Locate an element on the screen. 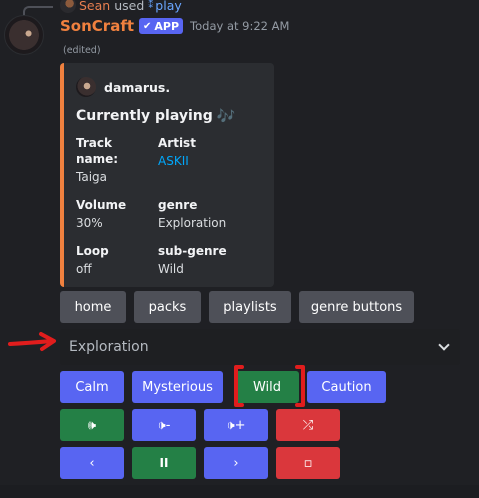 Image resolution: width=479 pixels, height=498 pixels. volume-down-button: 🕩- is located at coordinates (164, 425).